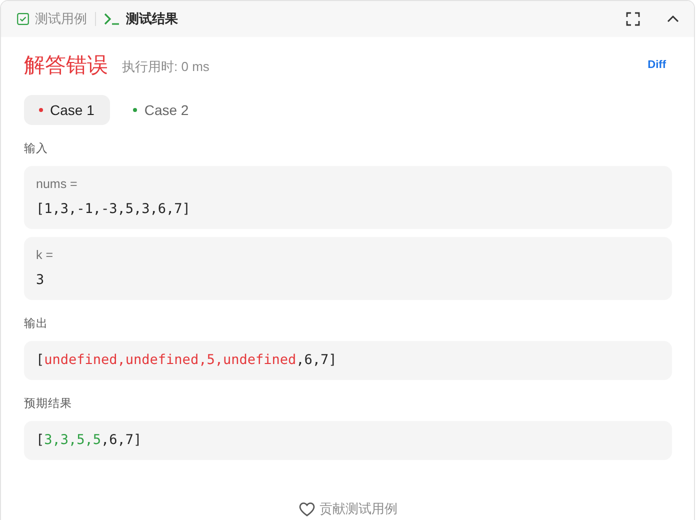 This screenshot has height=520, width=697. What do you see at coordinates (348, 510) in the screenshot?
I see `contribute-button: 贡献测试用例` at bounding box center [348, 510].